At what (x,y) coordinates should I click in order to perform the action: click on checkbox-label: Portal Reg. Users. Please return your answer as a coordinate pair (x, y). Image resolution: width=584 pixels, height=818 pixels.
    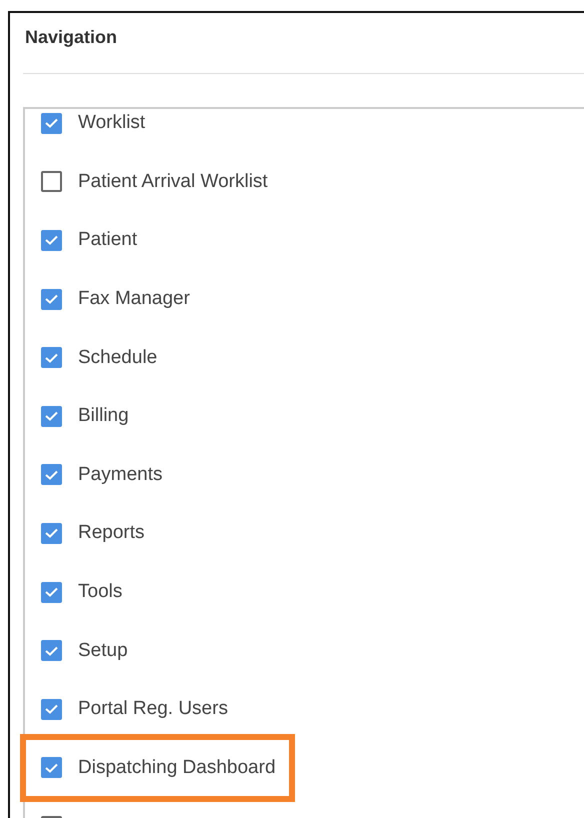
    Looking at the image, I should click on (153, 709).